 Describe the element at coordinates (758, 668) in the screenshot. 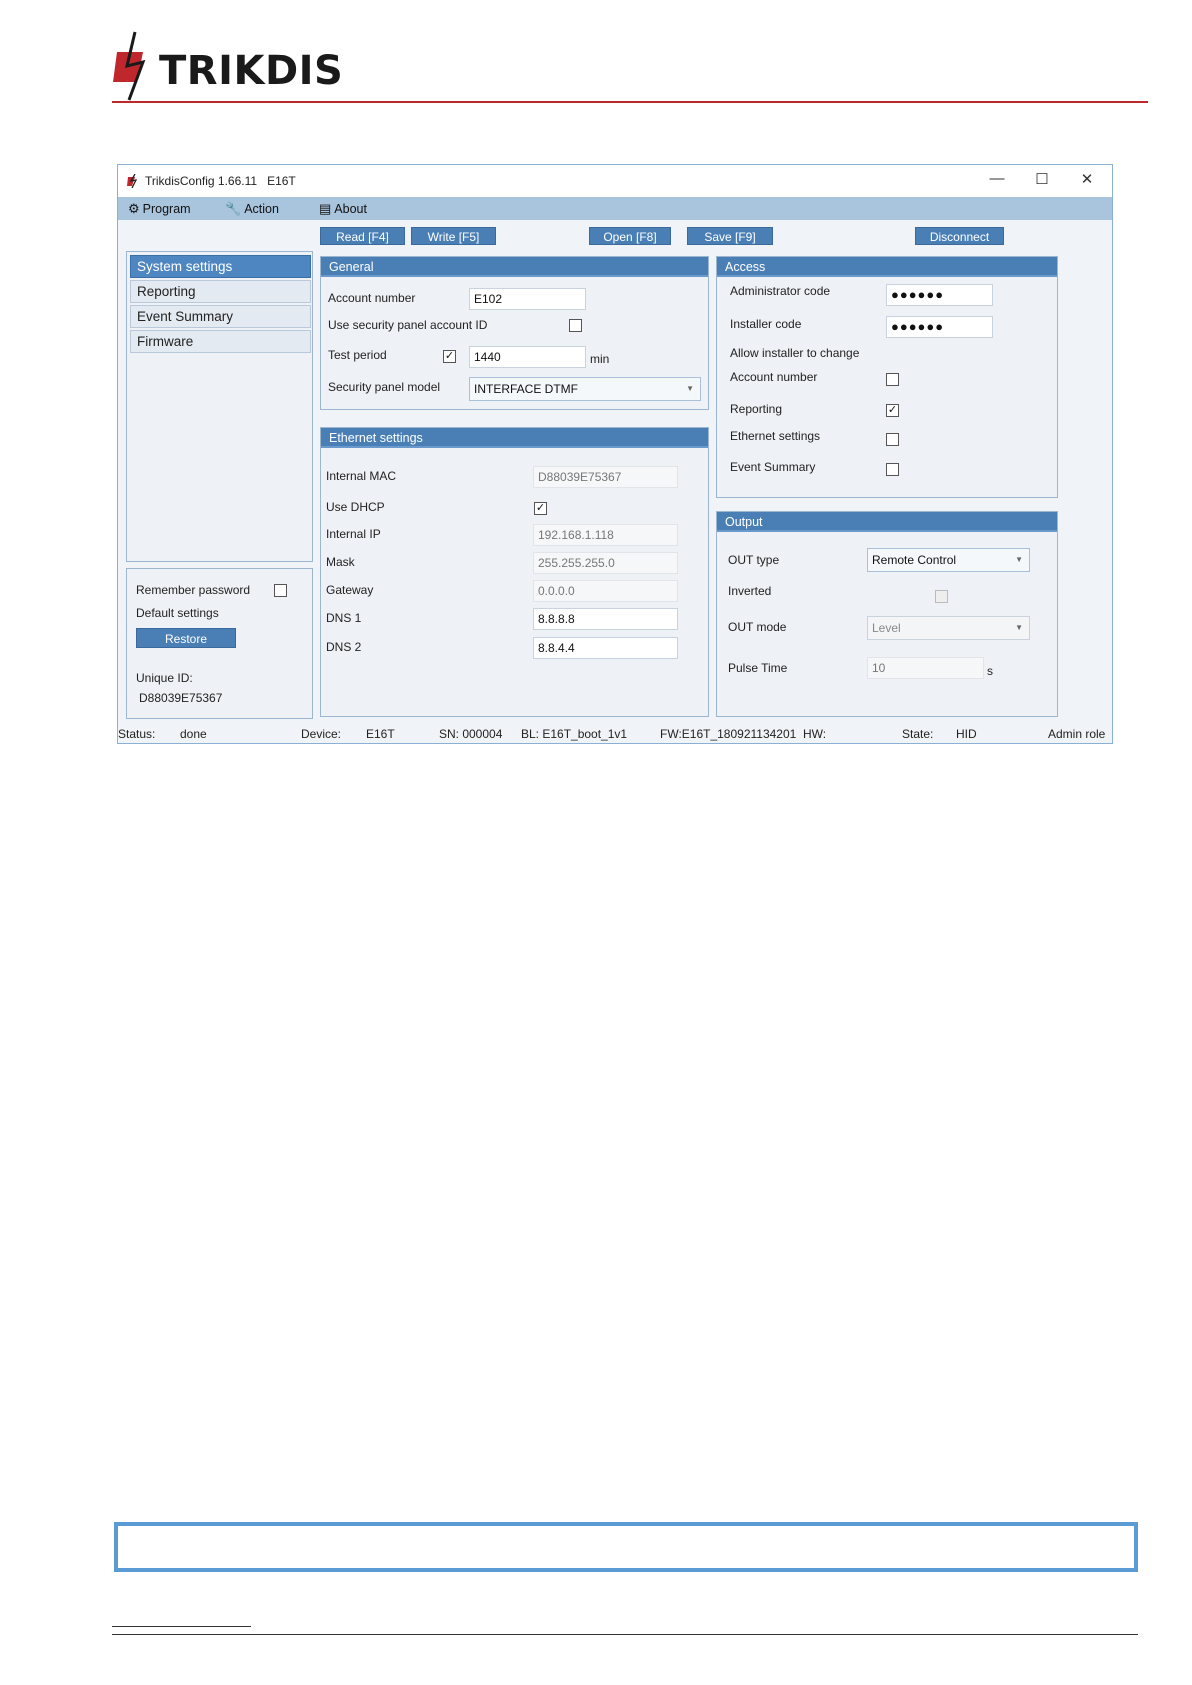

I see `pulse-time-label: Pulse Time` at that location.